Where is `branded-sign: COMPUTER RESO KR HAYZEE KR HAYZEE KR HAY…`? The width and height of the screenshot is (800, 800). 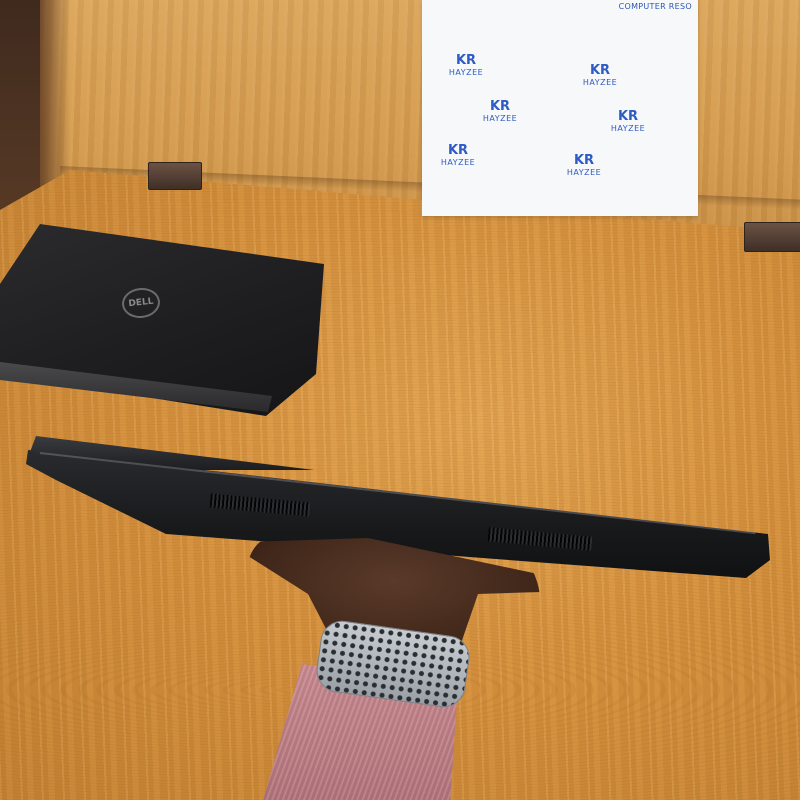 branded-sign: COMPUTER RESO KR HAYZEE KR HAYZEE KR HAY… is located at coordinates (560, 108).